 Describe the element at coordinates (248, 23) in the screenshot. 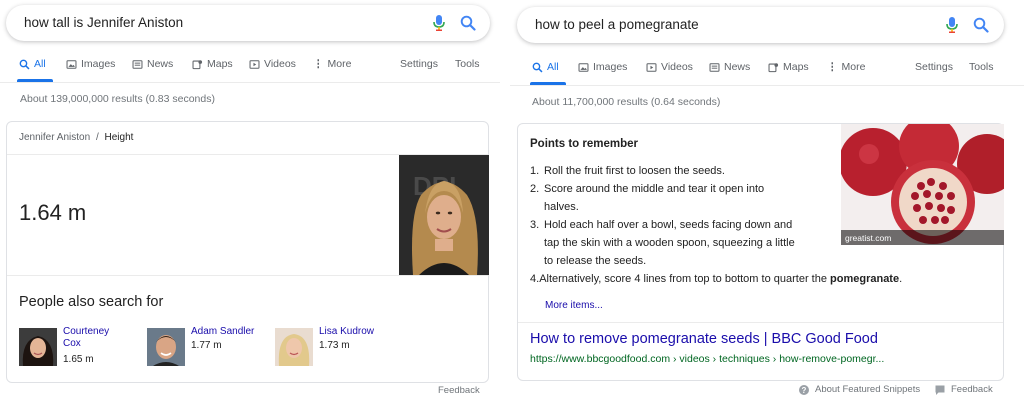

I see `search-bar: how tall is Jennifer Aniston` at that location.